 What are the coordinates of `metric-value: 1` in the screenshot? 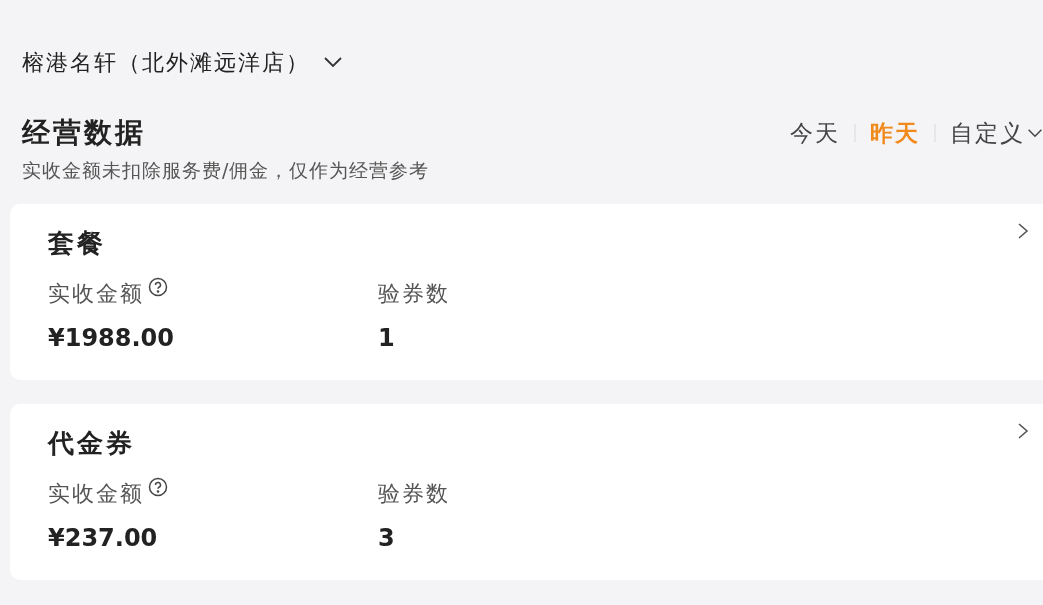 It's located at (387, 338).